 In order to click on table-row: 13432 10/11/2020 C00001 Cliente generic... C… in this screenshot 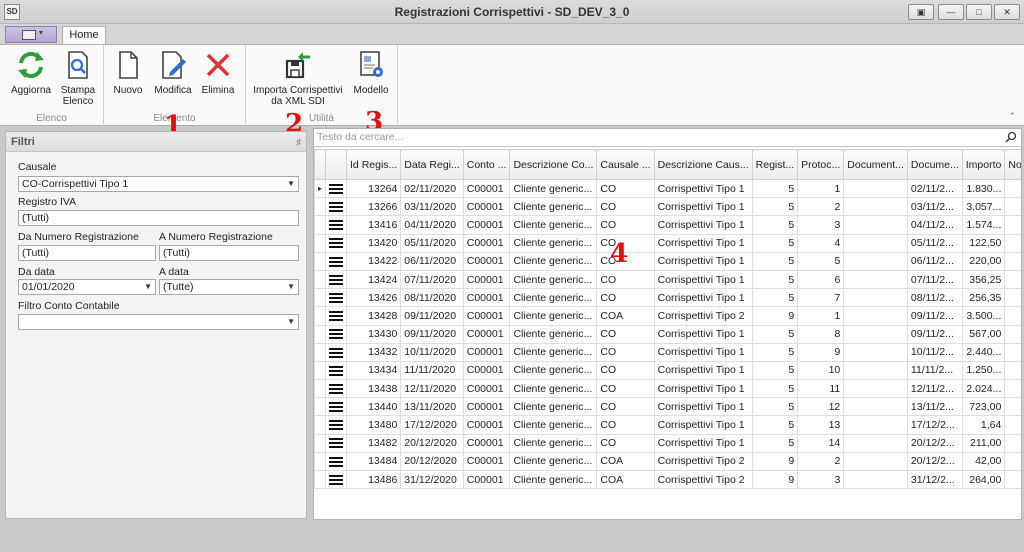, I will do `click(667, 352)`.